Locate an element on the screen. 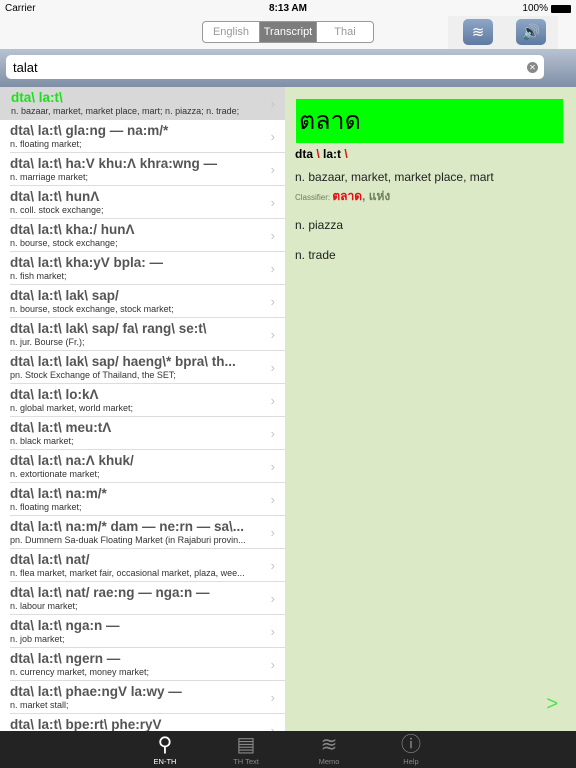  top-toolbar: English Transcript Thai ≋ 🔊 is located at coordinates (288, 32).